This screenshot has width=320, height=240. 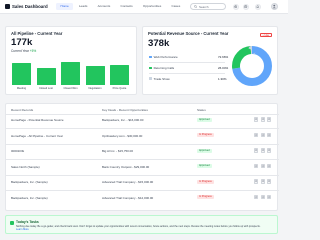 I want to click on app-logo-icon, so click(x=7, y=6).